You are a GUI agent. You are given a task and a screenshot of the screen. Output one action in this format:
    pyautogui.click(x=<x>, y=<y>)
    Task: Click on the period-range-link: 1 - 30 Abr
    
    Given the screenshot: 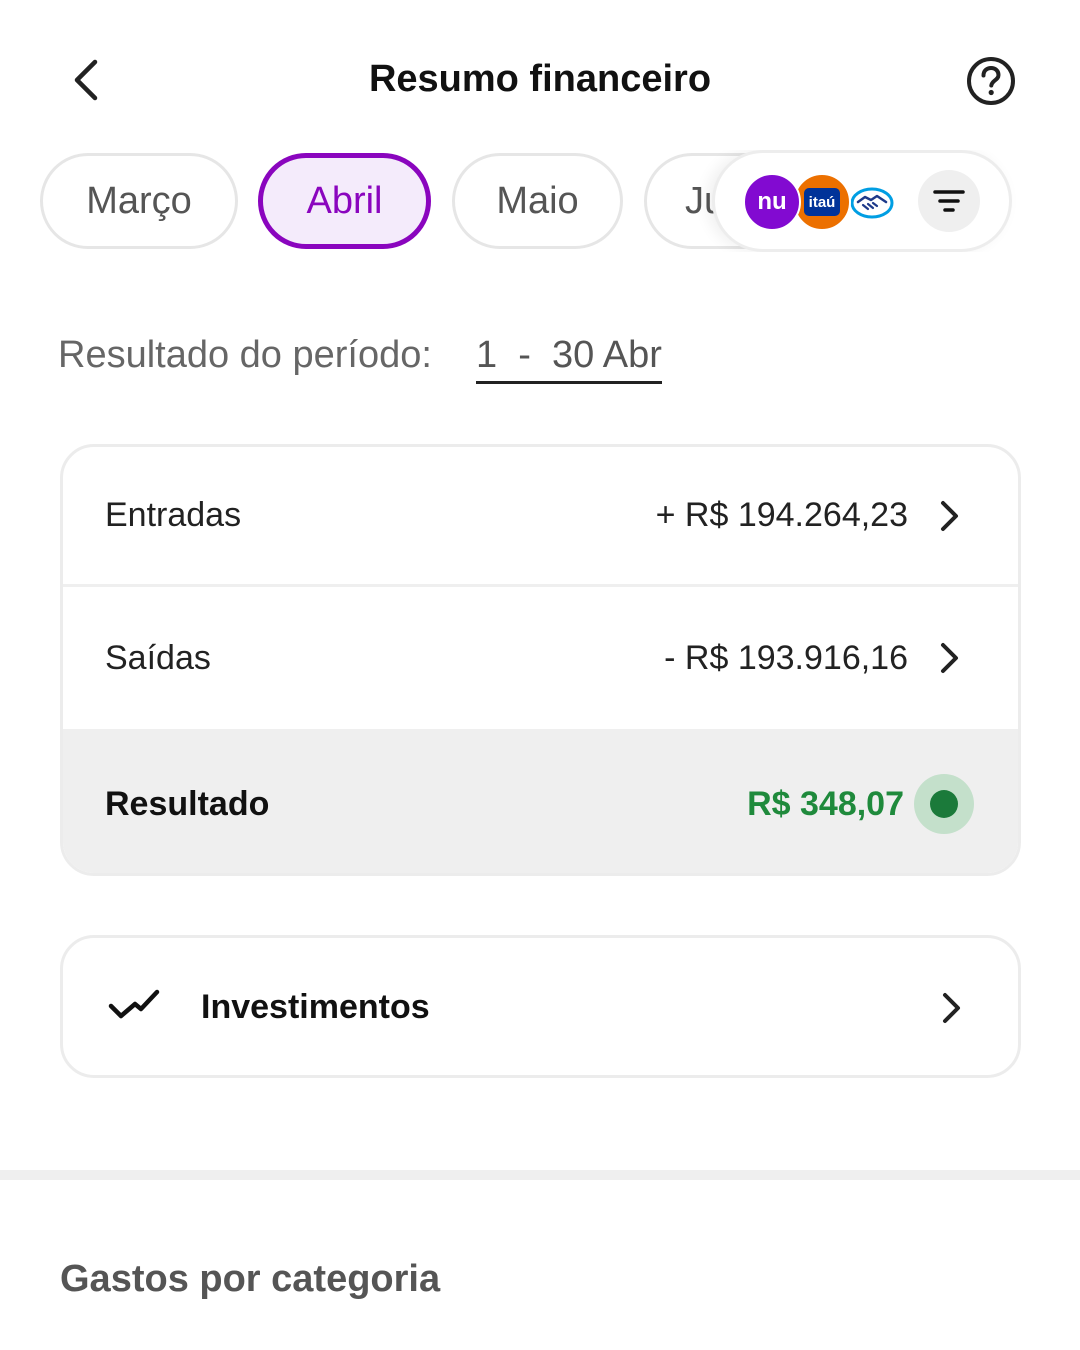 What is the action you would take?
    pyautogui.click(x=569, y=359)
    